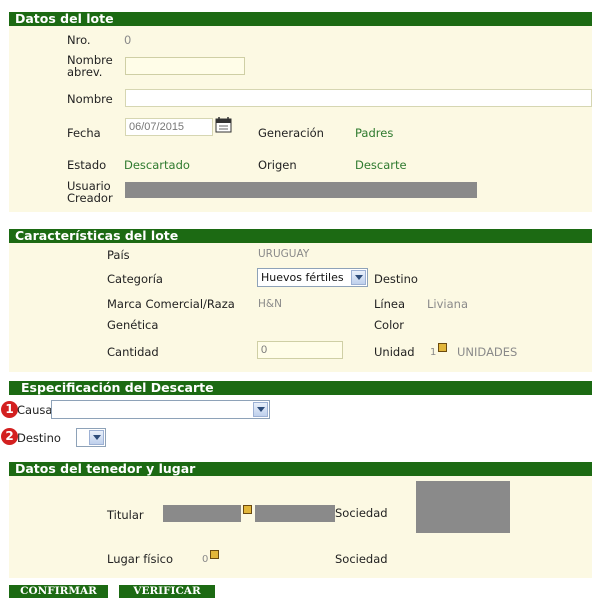 The height and width of the screenshot is (598, 592). Describe the element at coordinates (90, 99) in the screenshot. I see `nombre-label: Nombre` at that location.